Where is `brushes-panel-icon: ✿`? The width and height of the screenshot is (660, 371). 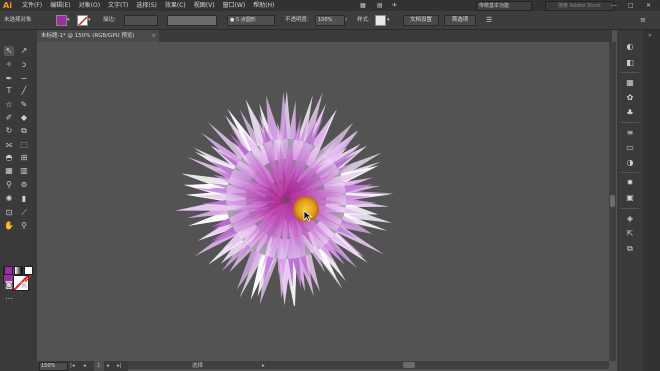
brushes-panel-icon: ✿ is located at coordinates (630, 98).